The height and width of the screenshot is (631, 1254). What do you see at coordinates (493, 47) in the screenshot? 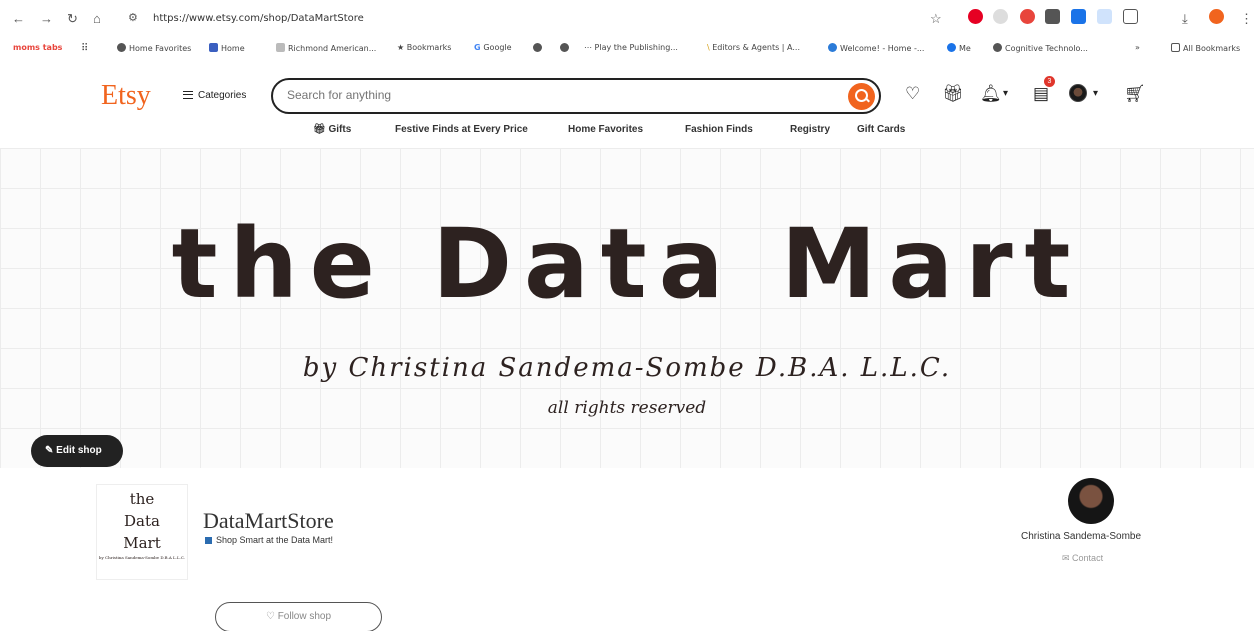
I see `bookmark-google: G Google` at bounding box center [493, 47].